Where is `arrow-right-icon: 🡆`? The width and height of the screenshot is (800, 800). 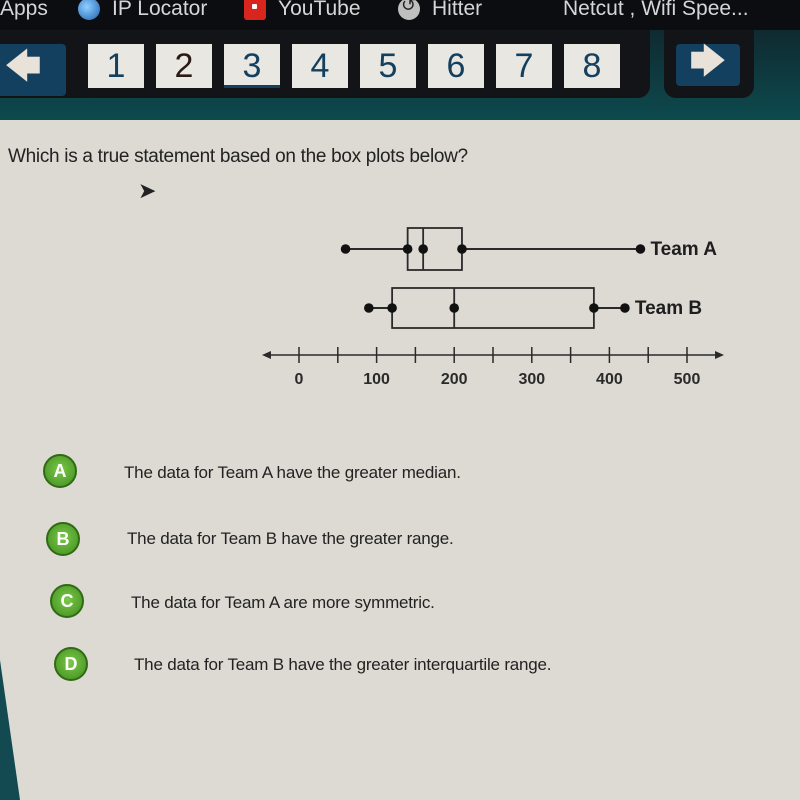
arrow-right-icon: 🡆 is located at coordinates (708, 60).